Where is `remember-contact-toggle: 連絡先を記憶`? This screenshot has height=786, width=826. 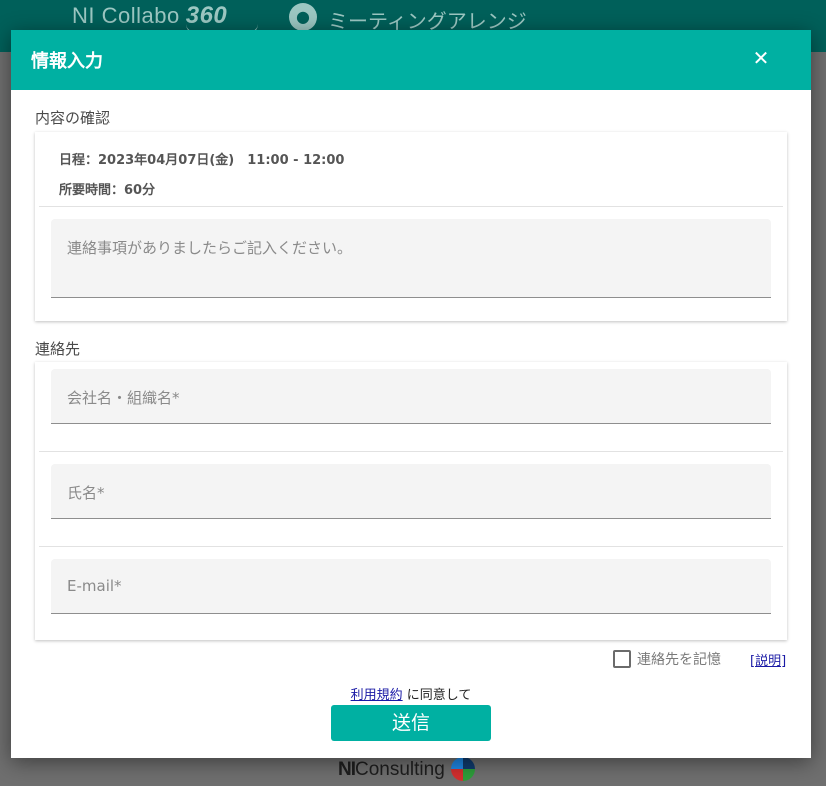 remember-contact-toggle: 連絡先を記憶 is located at coordinates (667, 659).